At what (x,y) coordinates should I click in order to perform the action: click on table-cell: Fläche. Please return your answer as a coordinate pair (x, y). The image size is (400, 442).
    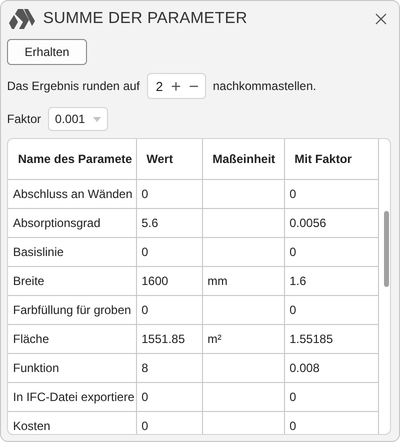
    Looking at the image, I should click on (31, 339).